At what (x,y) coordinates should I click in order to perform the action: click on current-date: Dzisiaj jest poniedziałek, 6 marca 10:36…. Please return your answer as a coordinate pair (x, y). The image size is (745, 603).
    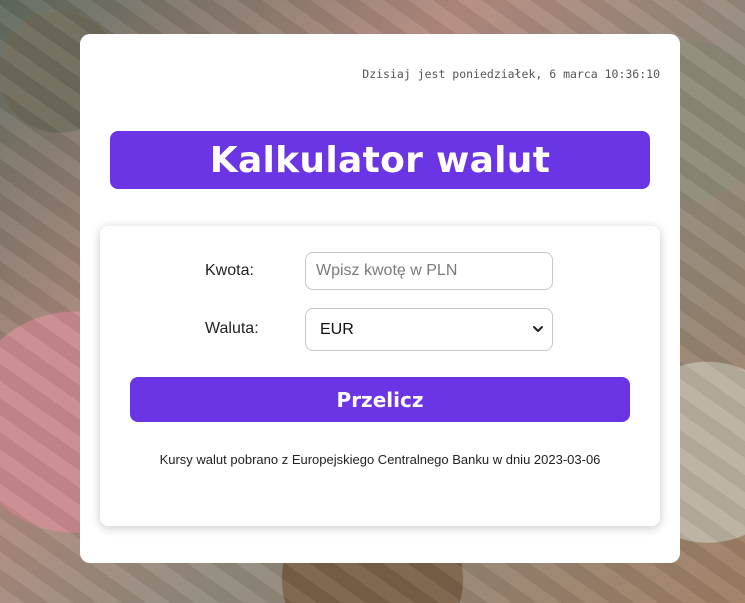
    Looking at the image, I should click on (511, 74).